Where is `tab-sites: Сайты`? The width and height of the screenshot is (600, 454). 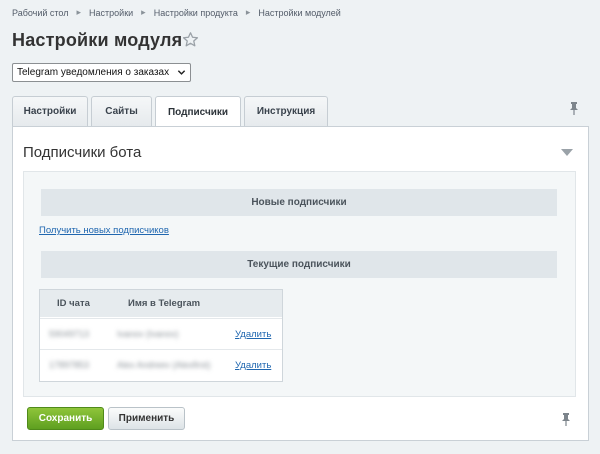
tab-sites: Сайты is located at coordinates (121, 111).